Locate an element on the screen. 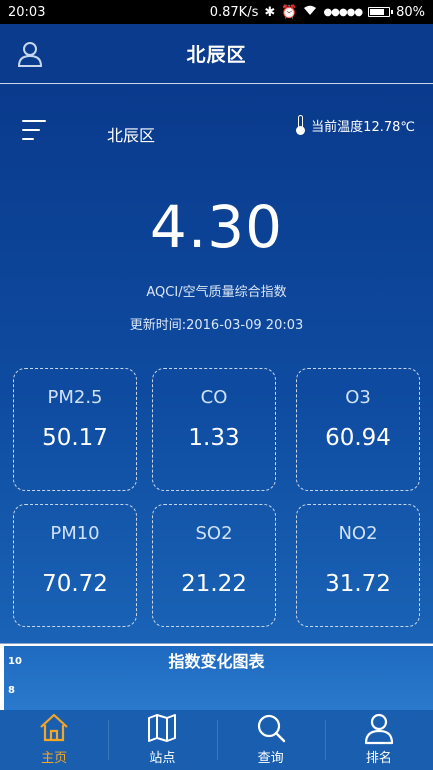 This screenshot has width=433, height=770. tab-label: 站点 is located at coordinates (162, 758).